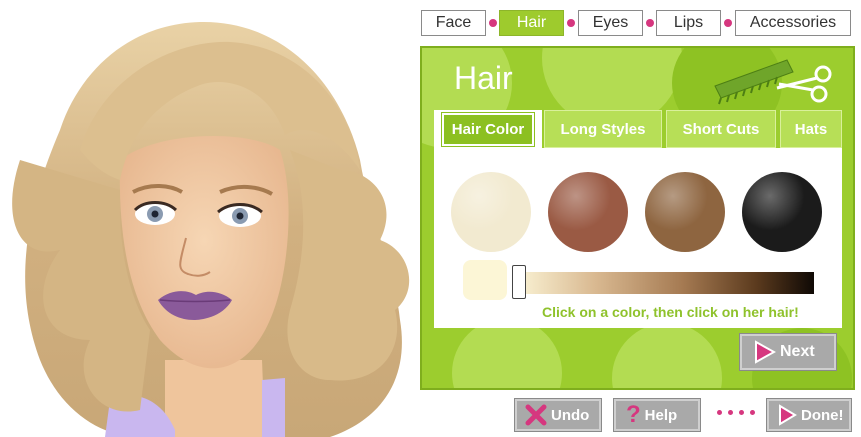 The image size is (861, 437). I want to click on tab-eyes: Eyes, so click(610, 23).